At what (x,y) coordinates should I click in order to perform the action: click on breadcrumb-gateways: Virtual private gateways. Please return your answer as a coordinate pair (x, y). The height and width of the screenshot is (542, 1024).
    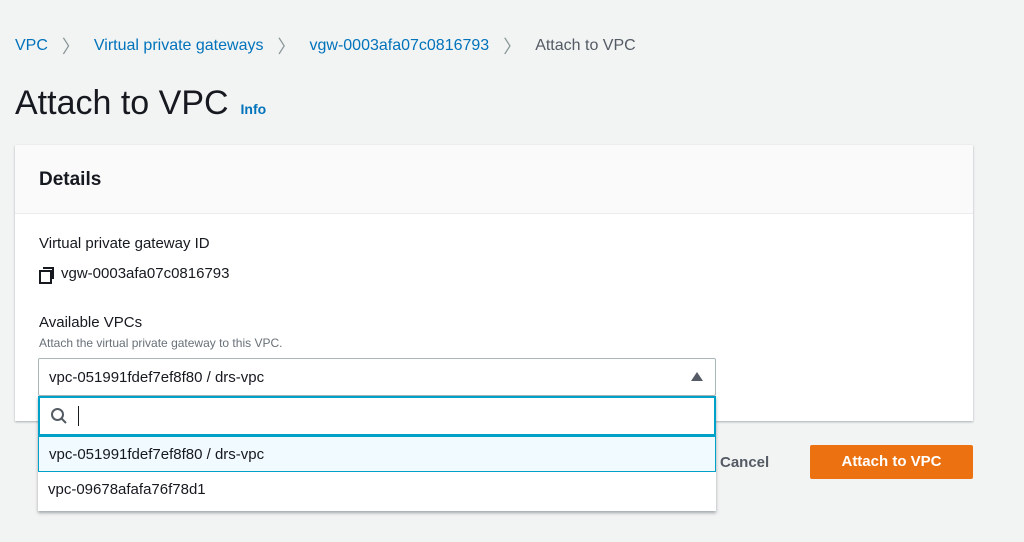
    Looking at the image, I should click on (179, 46).